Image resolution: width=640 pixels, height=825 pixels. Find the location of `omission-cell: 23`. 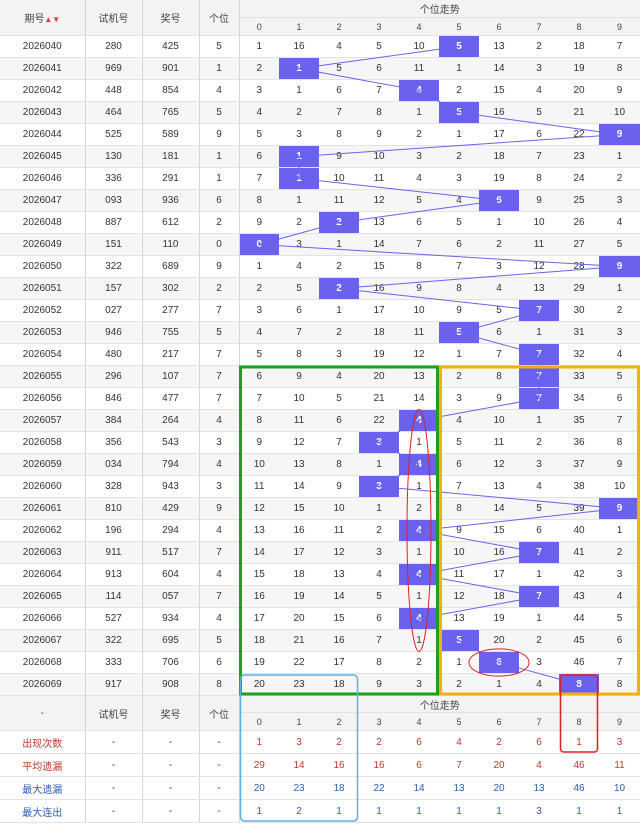

omission-cell: 23 is located at coordinates (299, 684).